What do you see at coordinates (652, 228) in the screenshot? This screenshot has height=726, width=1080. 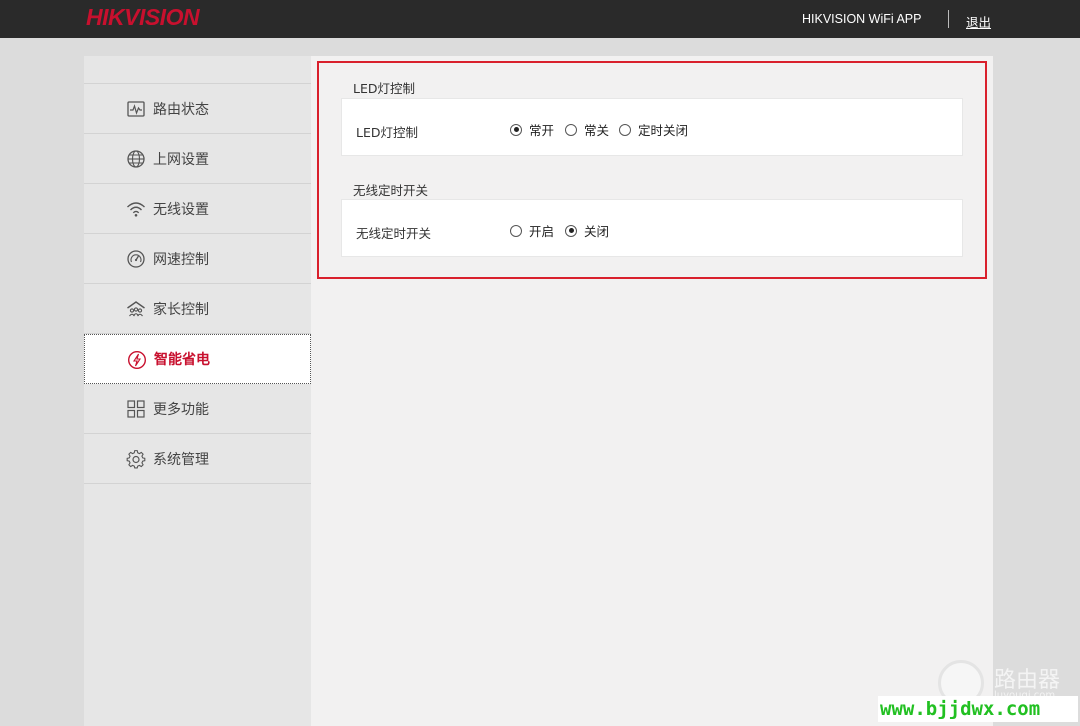 I see `wireless-timer-card: 无线定时开关 开启 关闭` at bounding box center [652, 228].